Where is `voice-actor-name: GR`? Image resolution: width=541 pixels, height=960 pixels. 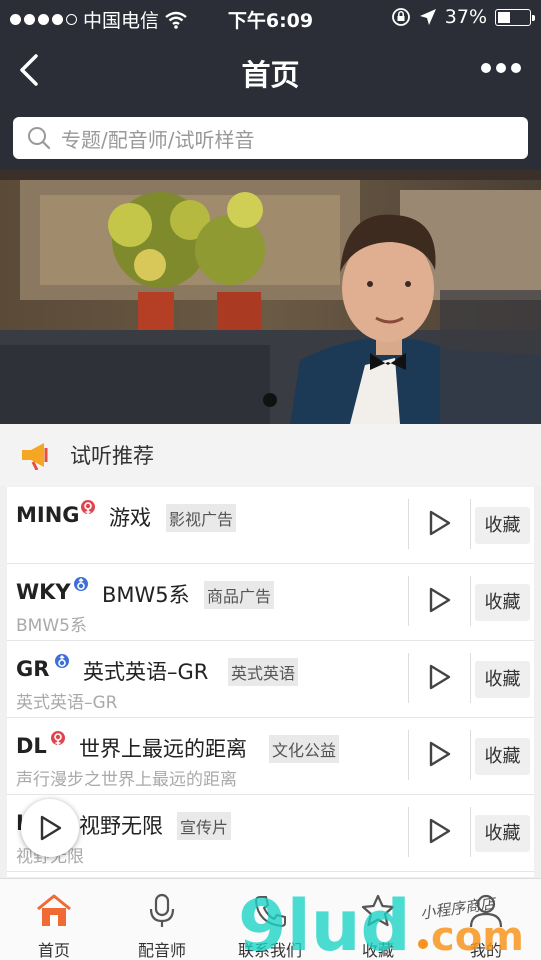
voice-actor-name: GR is located at coordinates (32, 669).